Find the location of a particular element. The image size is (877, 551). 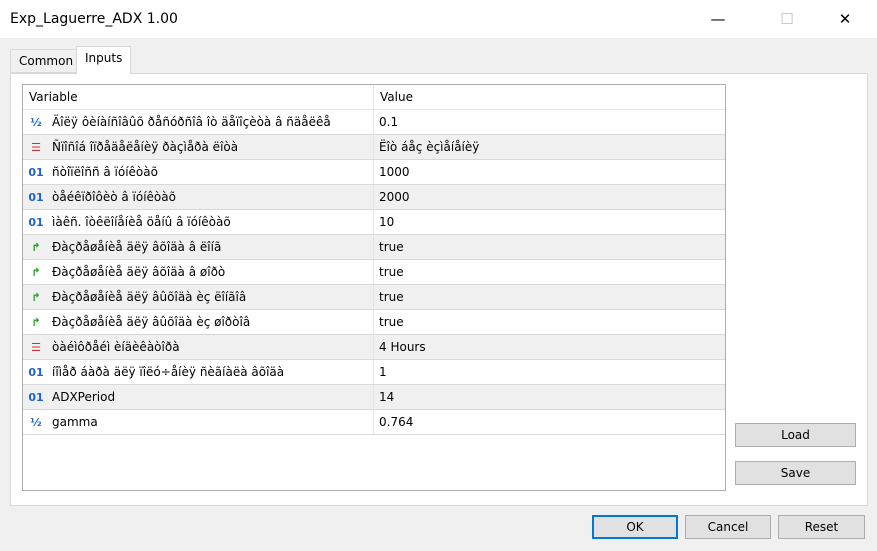

tab-inputs: Inputs is located at coordinates (104, 60).